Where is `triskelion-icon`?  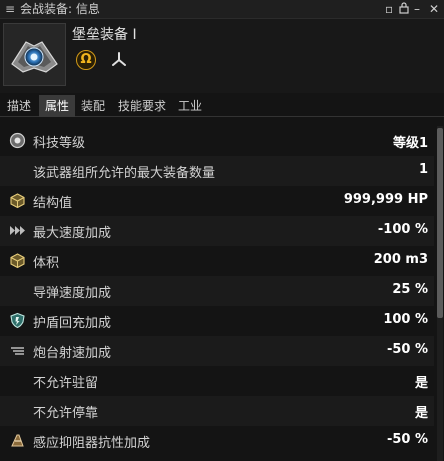 triskelion-icon is located at coordinates (119, 60).